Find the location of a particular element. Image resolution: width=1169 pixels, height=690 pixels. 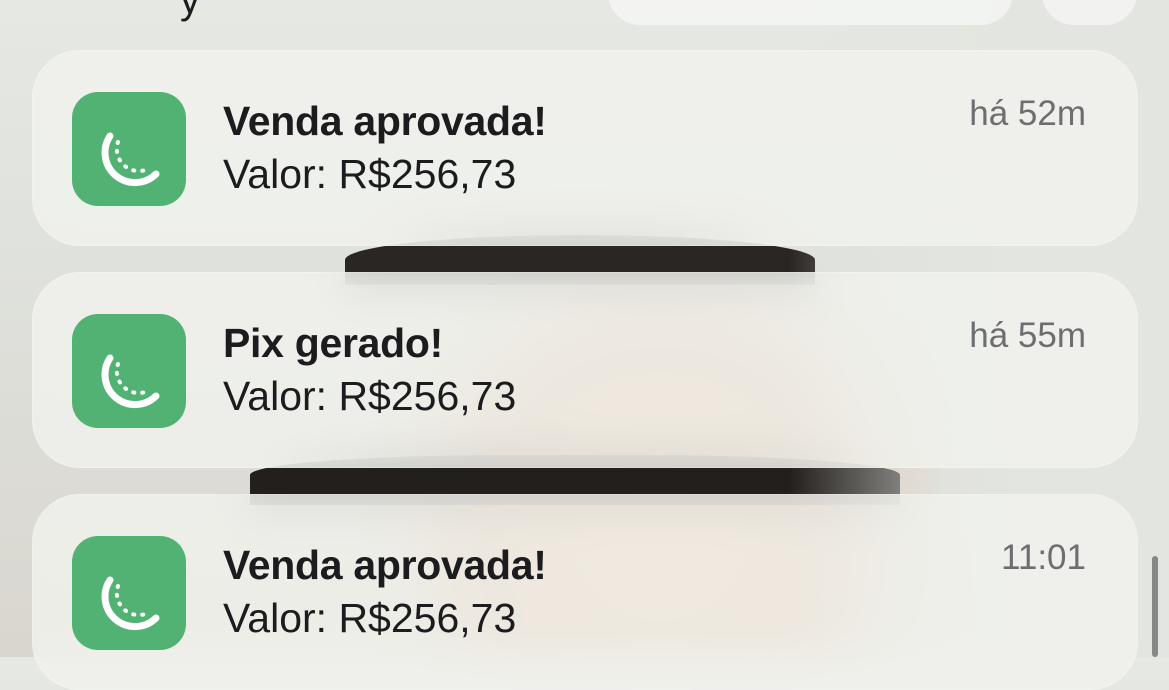

scrollbar is located at coordinates (1155, 606).